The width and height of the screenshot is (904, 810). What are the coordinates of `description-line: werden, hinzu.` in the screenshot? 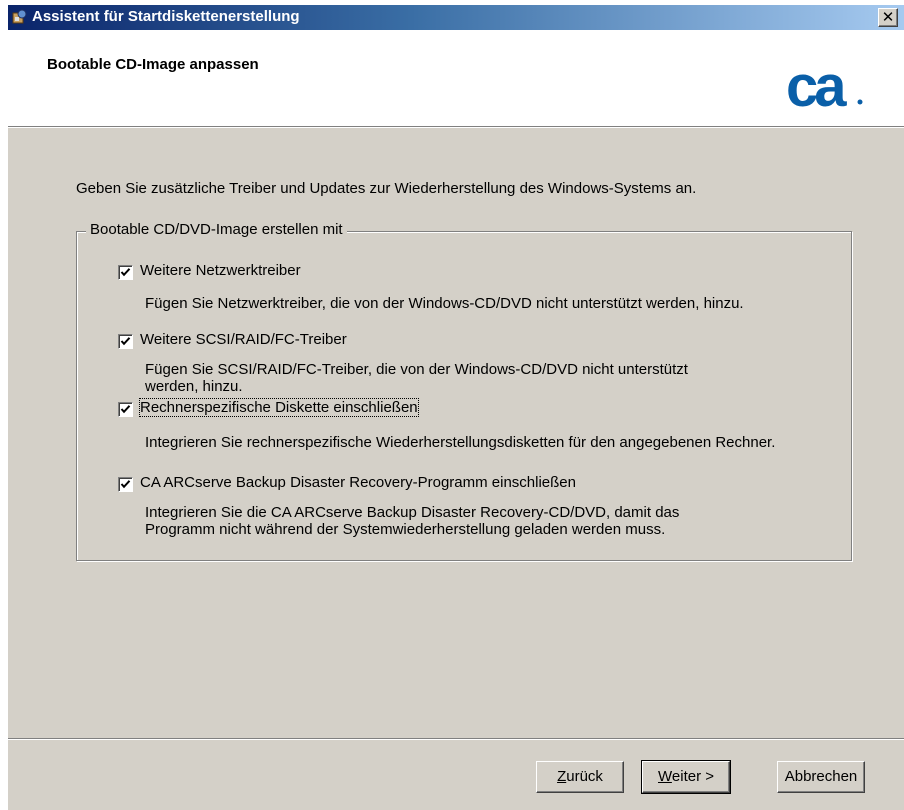 It's located at (194, 386).